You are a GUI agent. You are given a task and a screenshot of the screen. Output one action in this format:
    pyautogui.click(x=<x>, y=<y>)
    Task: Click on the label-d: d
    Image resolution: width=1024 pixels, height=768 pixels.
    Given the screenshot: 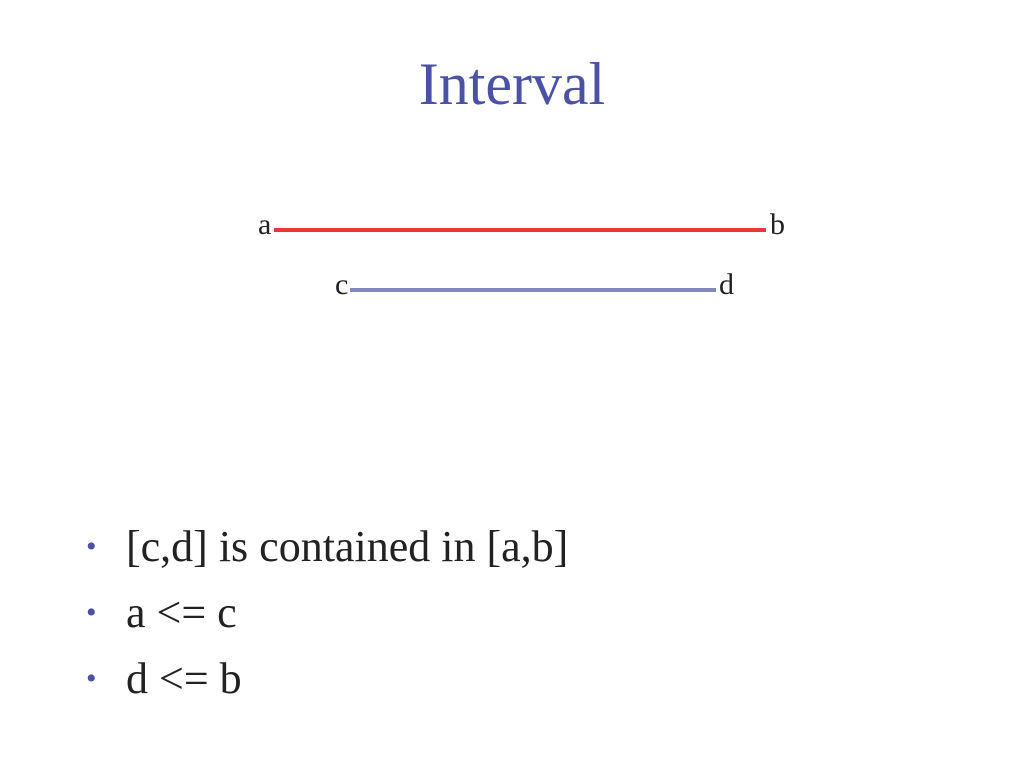 What is the action you would take?
    pyautogui.click(x=726, y=284)
    